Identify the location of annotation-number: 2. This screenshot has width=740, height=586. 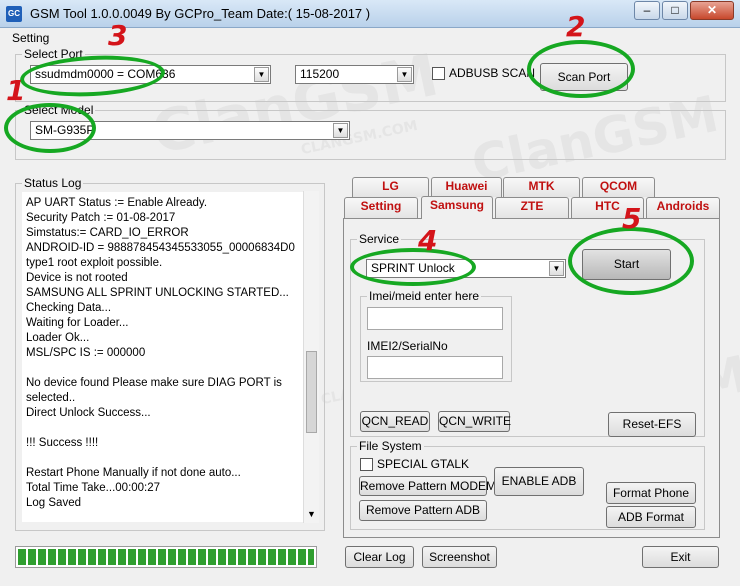
(576, 26).